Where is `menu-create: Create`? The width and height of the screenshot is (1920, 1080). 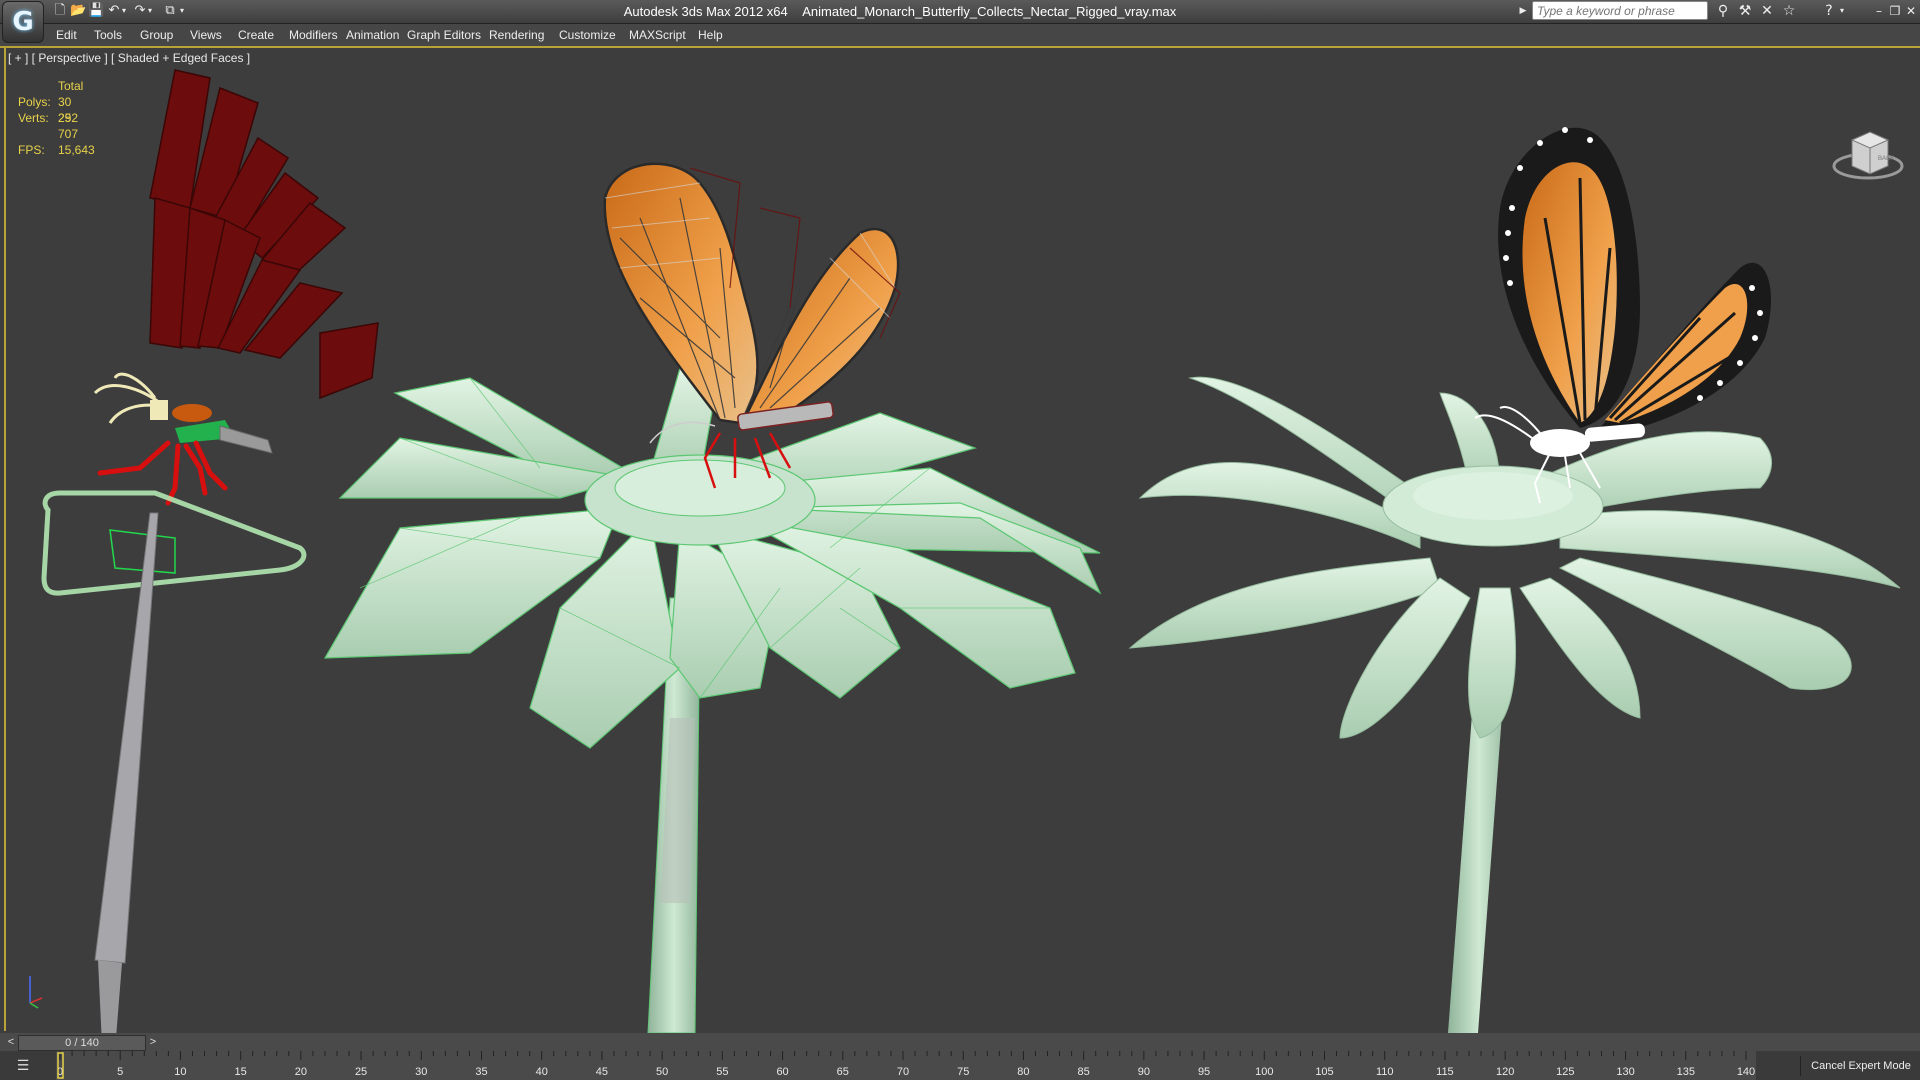
menu-create: Create is located at coordinates (256, 35).